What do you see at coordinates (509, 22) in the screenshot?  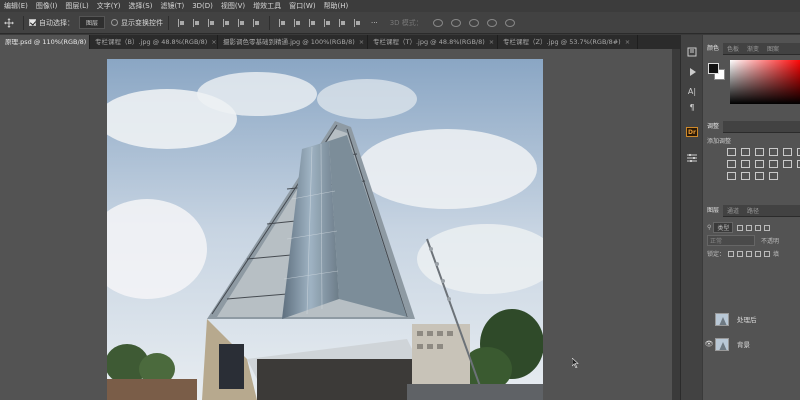 I see `3d-scale-icon` at bounding box center [509, 22].